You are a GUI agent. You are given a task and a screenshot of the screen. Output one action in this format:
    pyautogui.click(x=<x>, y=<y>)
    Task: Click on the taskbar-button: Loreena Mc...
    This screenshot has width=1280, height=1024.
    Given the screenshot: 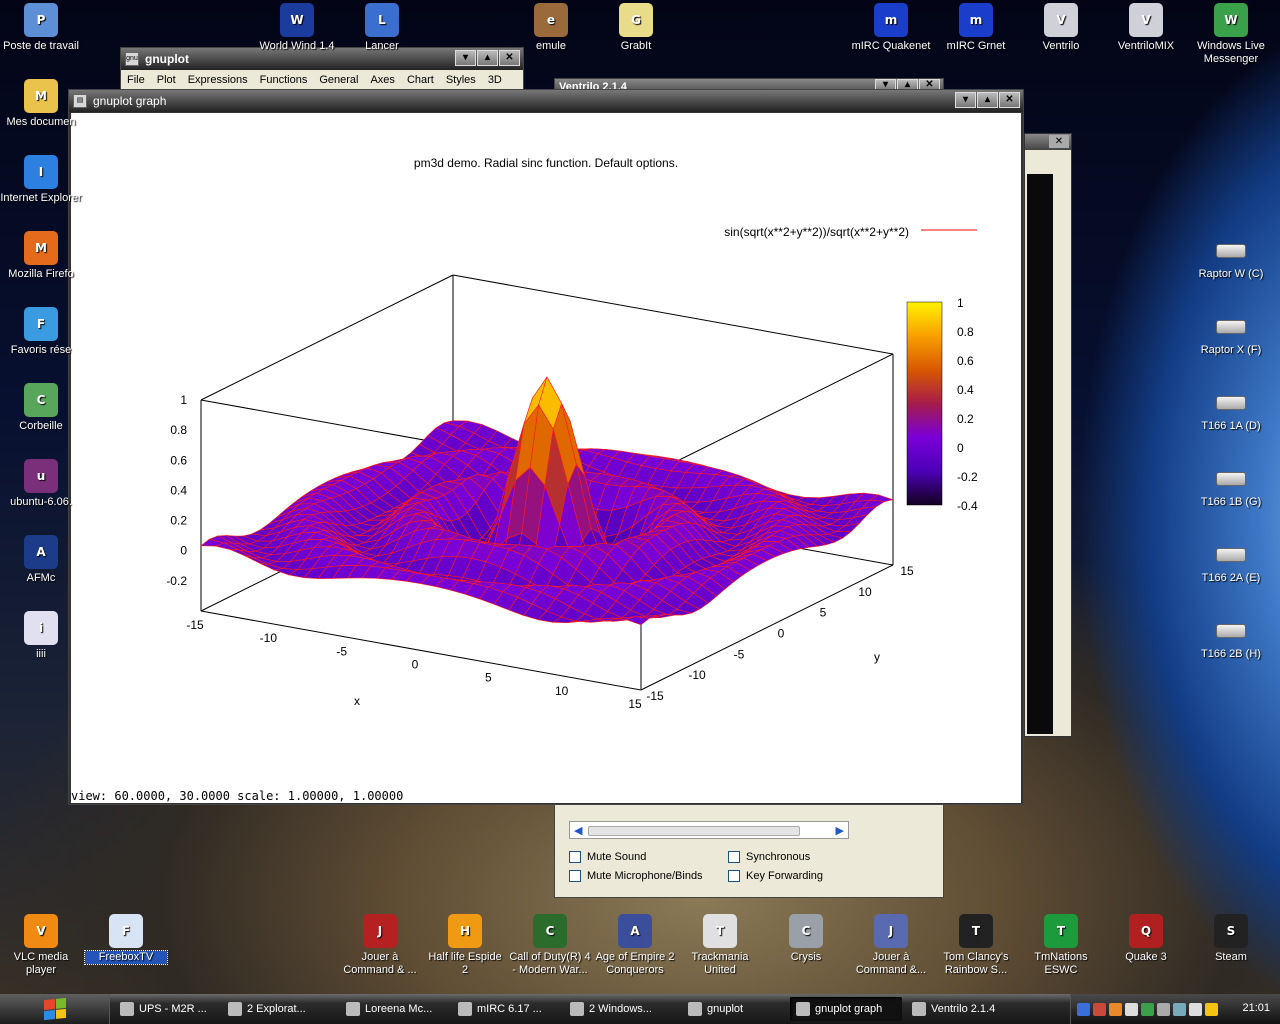 What is the action you would take?
    pyautogui.click(x=394, y=1009)
    